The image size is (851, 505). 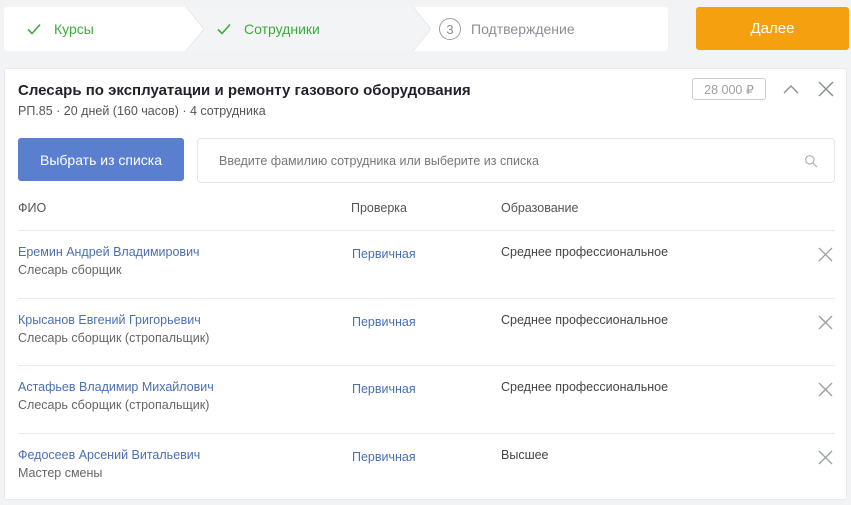 I want to click on select-from-list-button: Выбрать из списка, so click(x=101, y=159).